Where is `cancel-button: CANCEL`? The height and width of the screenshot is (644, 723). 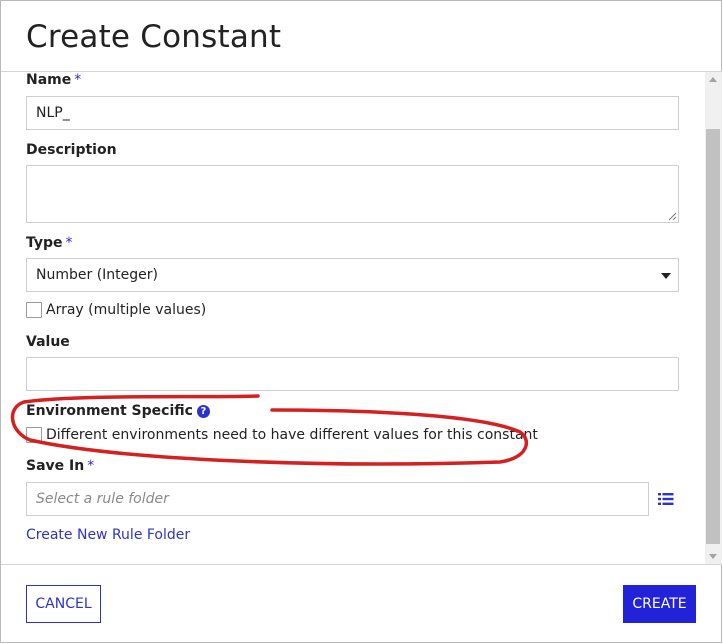
cancel-button: CANCEL is located at coordinates (63, 604).